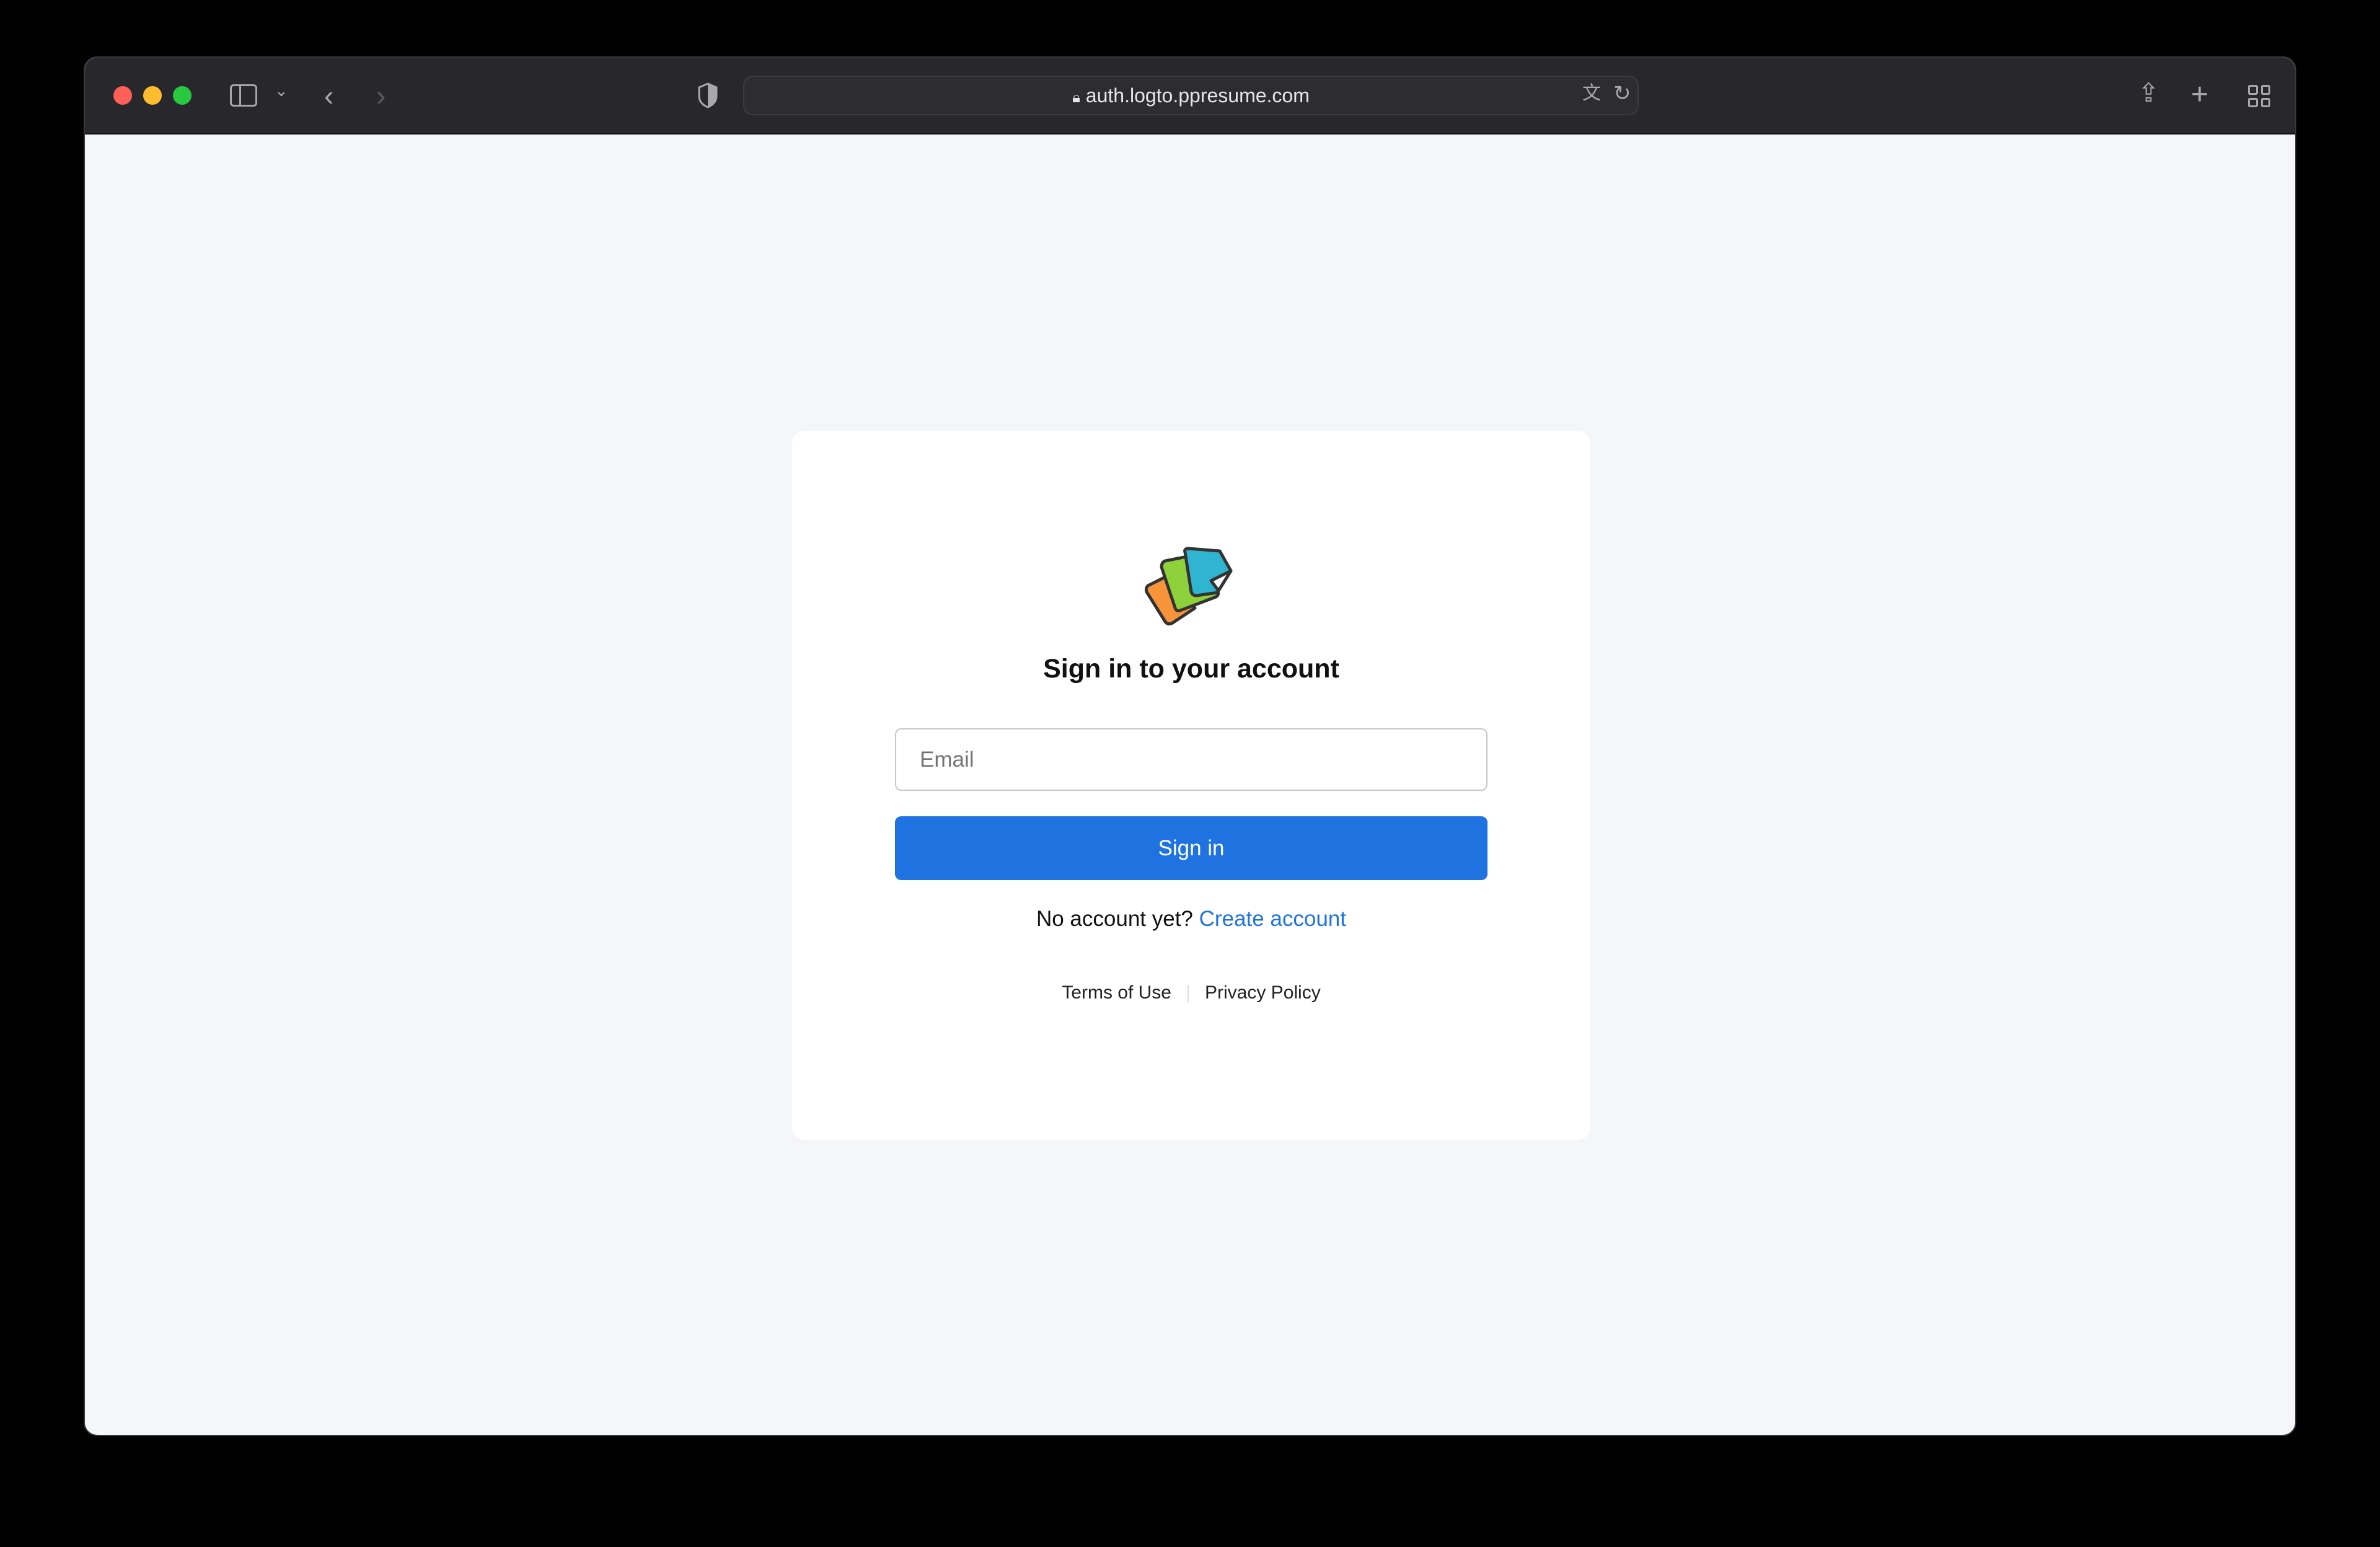  I want to click on reload-icon: ↻, so click(1622, 93).